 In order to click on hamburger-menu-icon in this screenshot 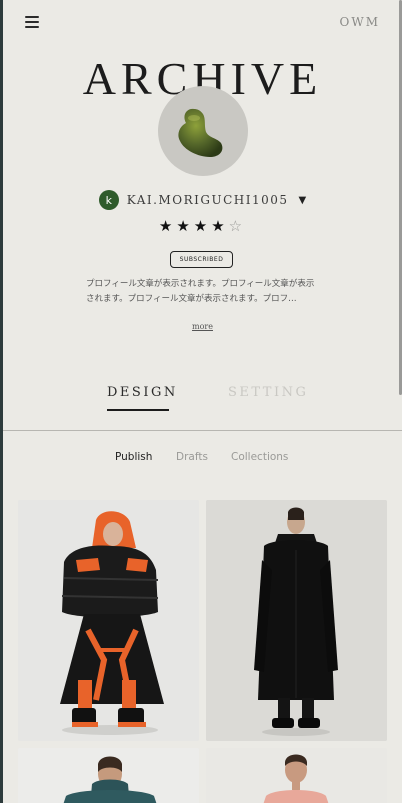, I will do `click(32, 23)`.